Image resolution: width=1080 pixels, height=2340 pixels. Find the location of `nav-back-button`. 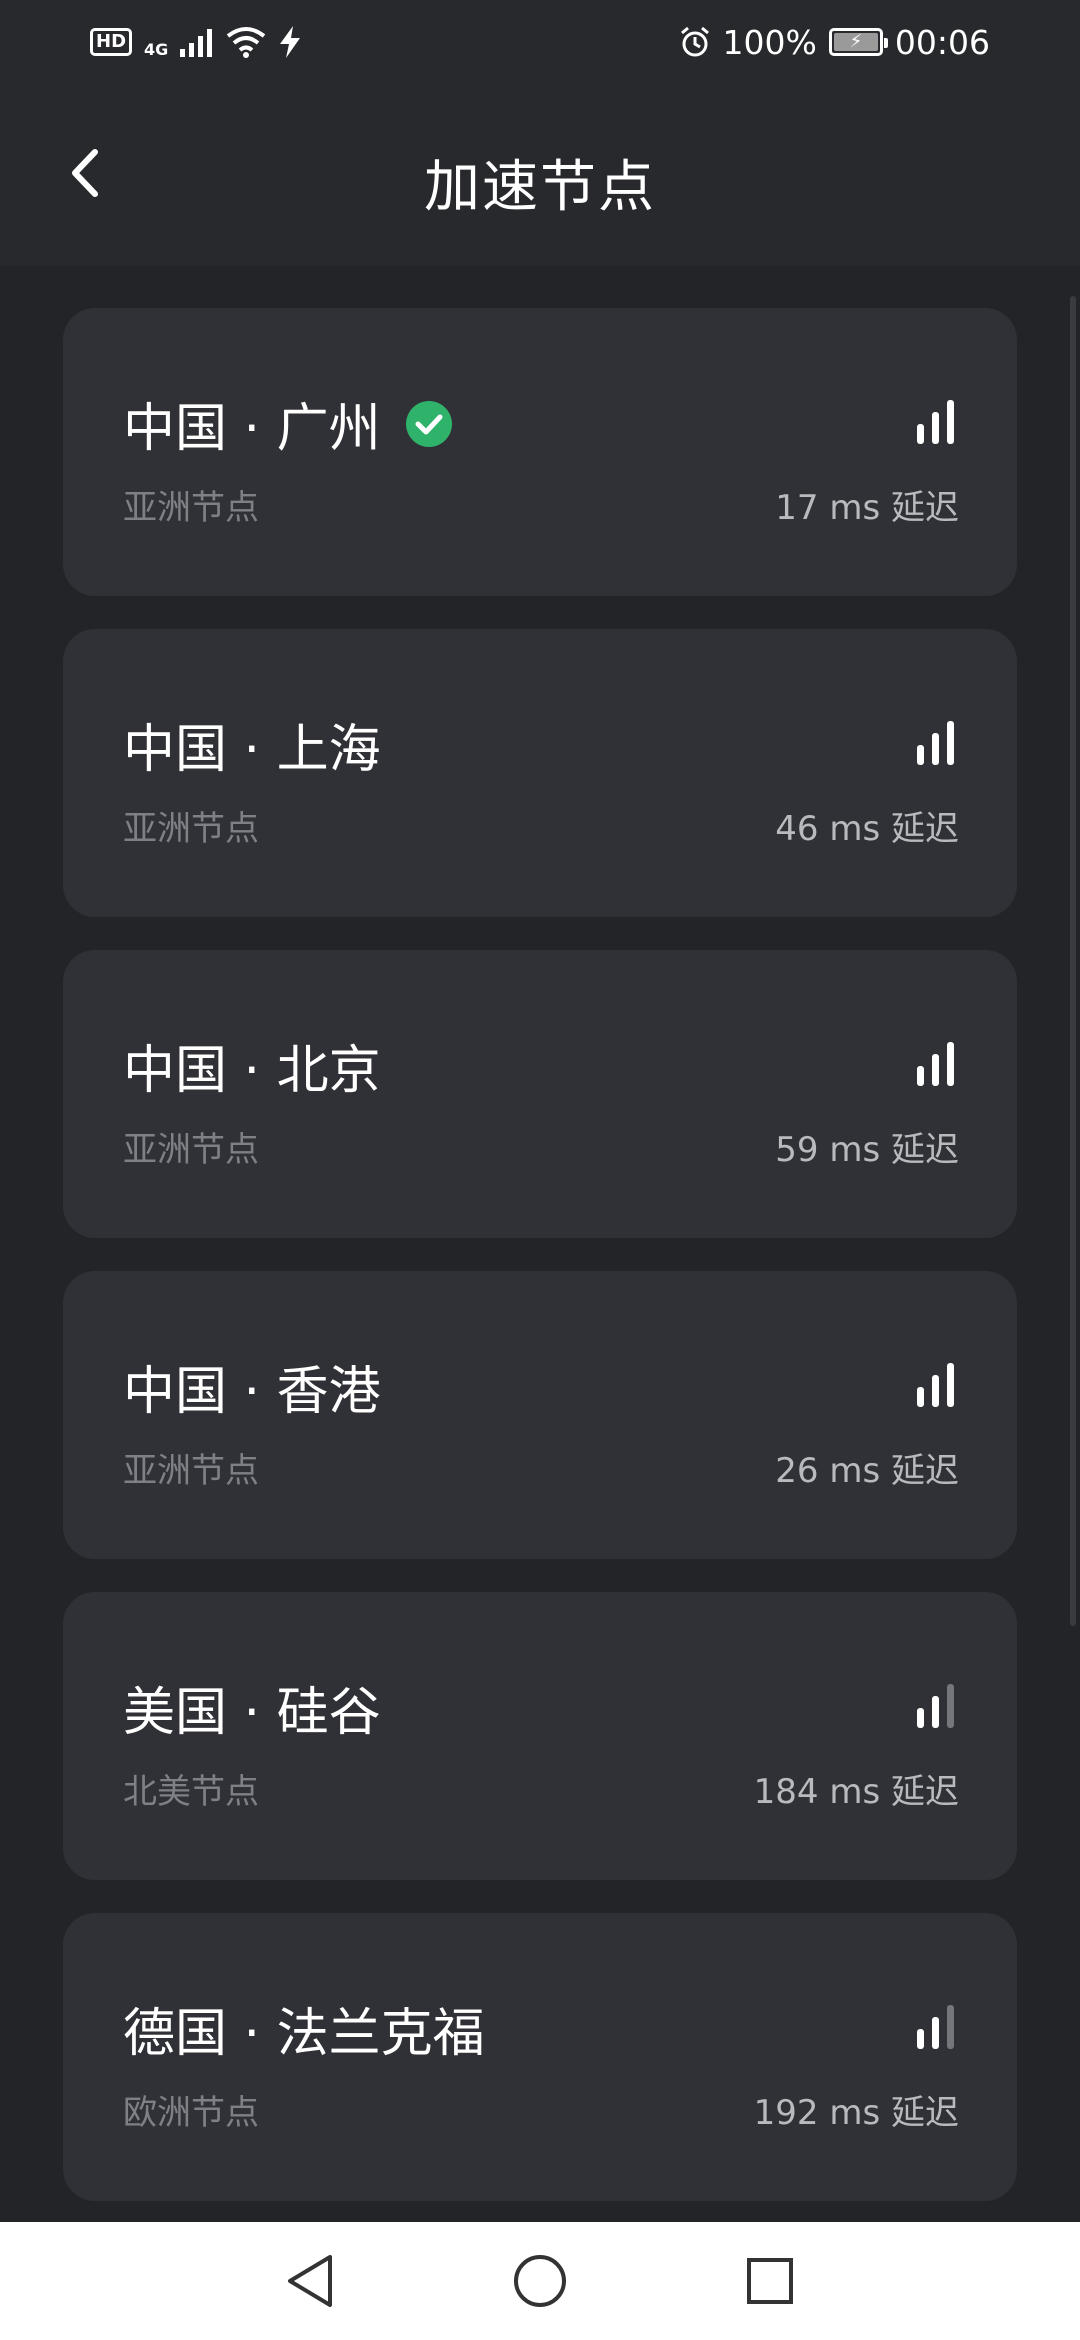

nav-back-button is located at coordinates (310, 2281).